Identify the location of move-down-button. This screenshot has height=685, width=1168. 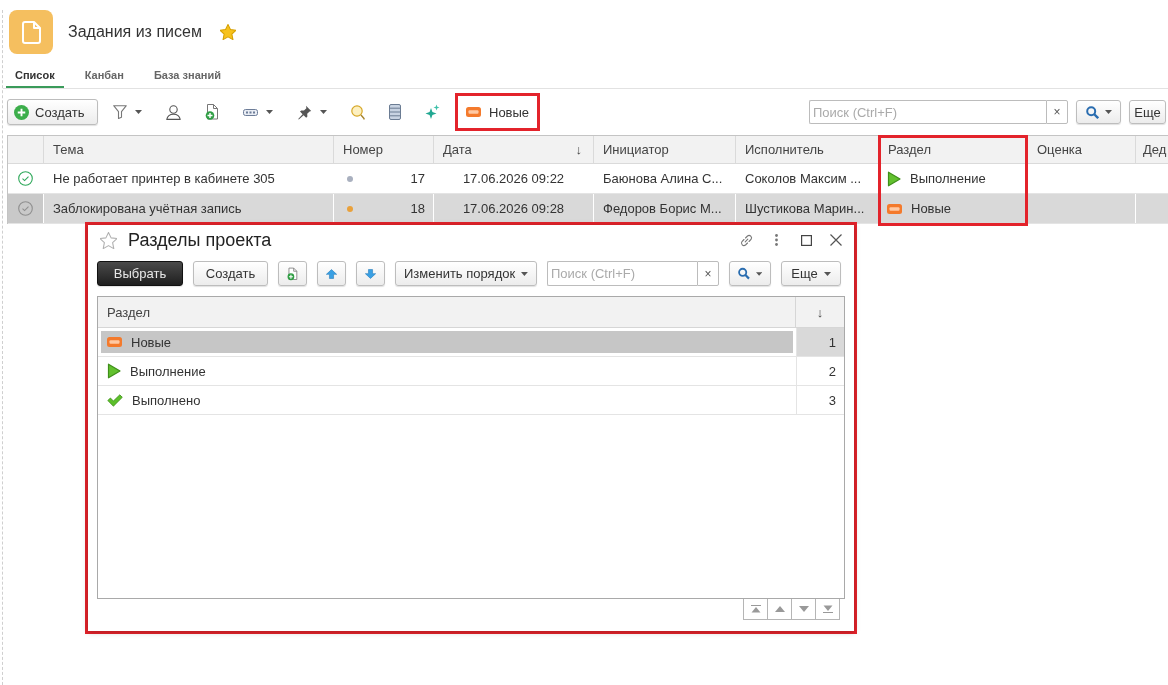
(370, 273).